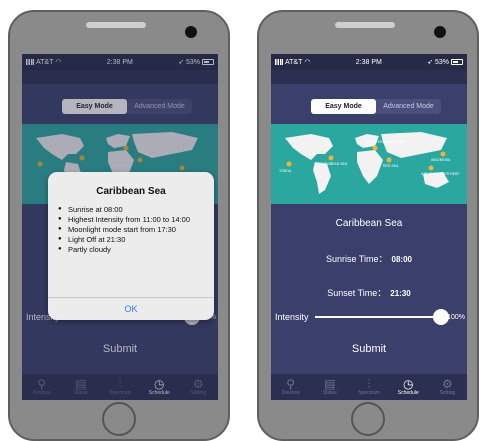  I want to click on battery-icon, so click(456, 62).